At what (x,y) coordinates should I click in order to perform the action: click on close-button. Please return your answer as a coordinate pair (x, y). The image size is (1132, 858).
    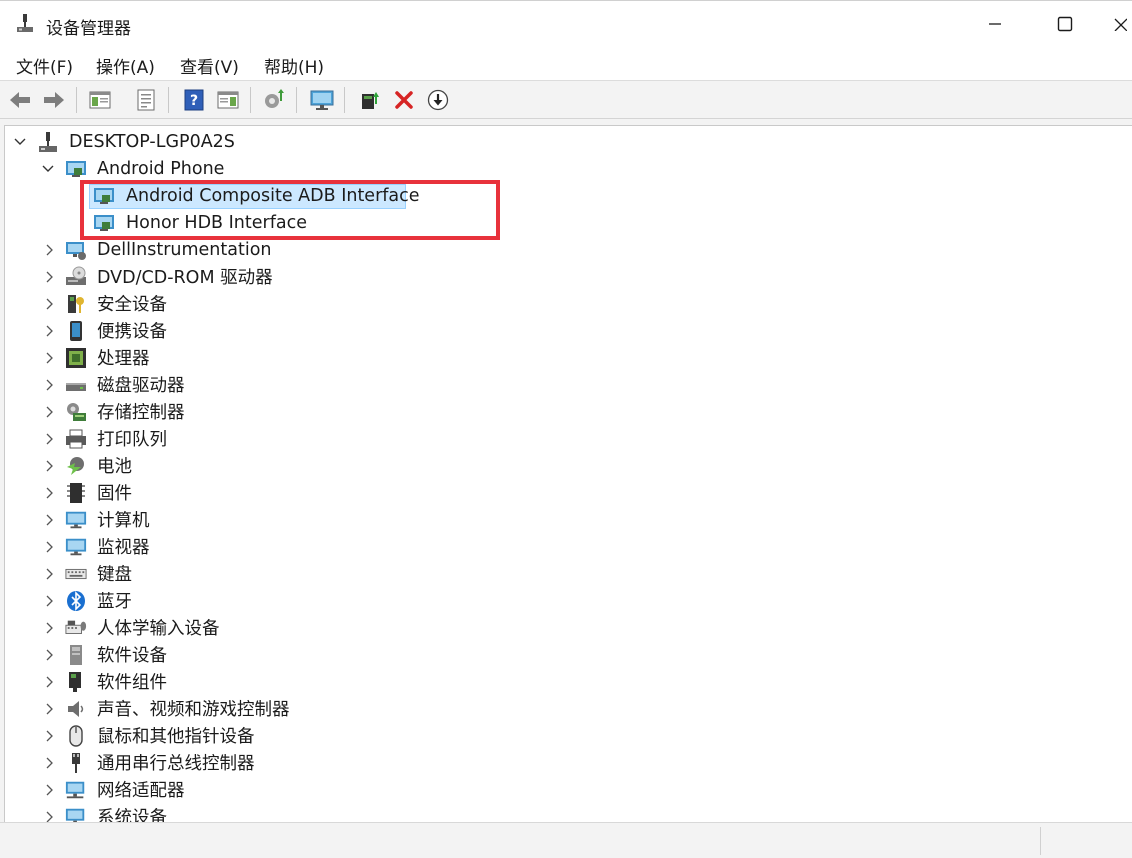
    Looking at the image, I should click on (1120, 24).